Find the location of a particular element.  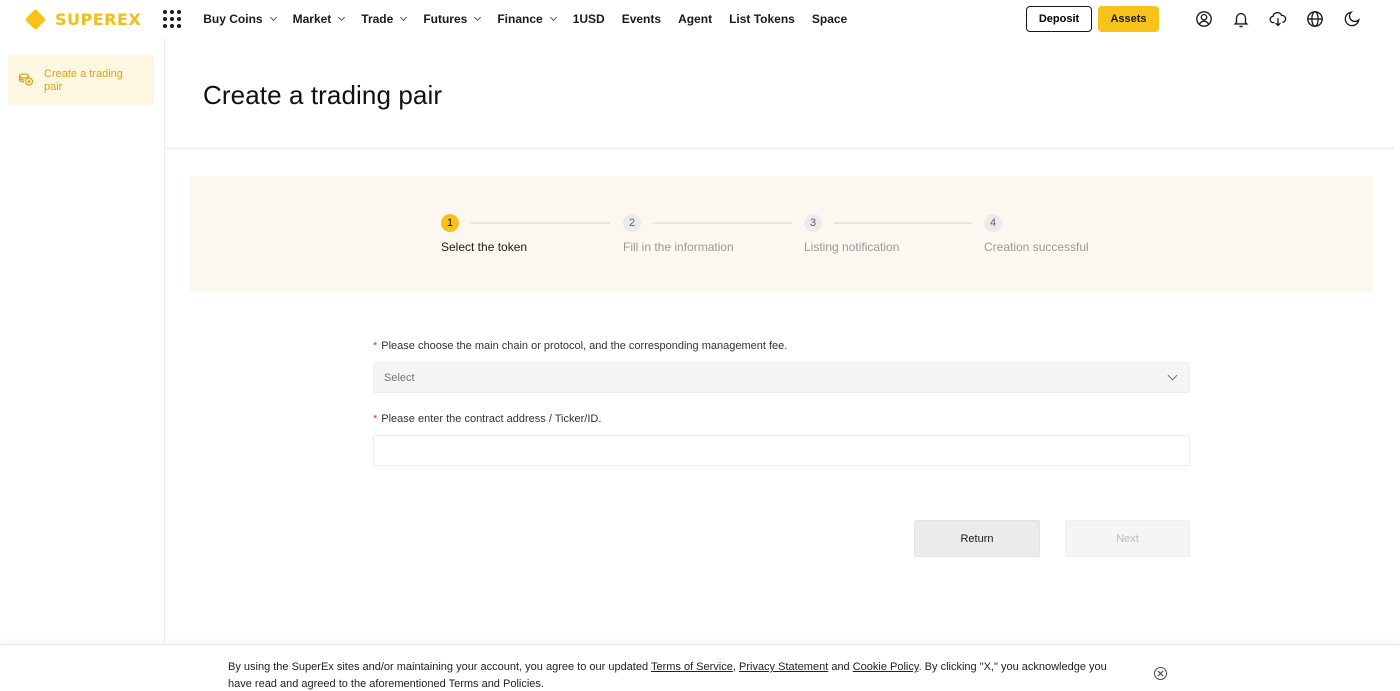

nav-trade: Trade is located at coordinates (384, 19).